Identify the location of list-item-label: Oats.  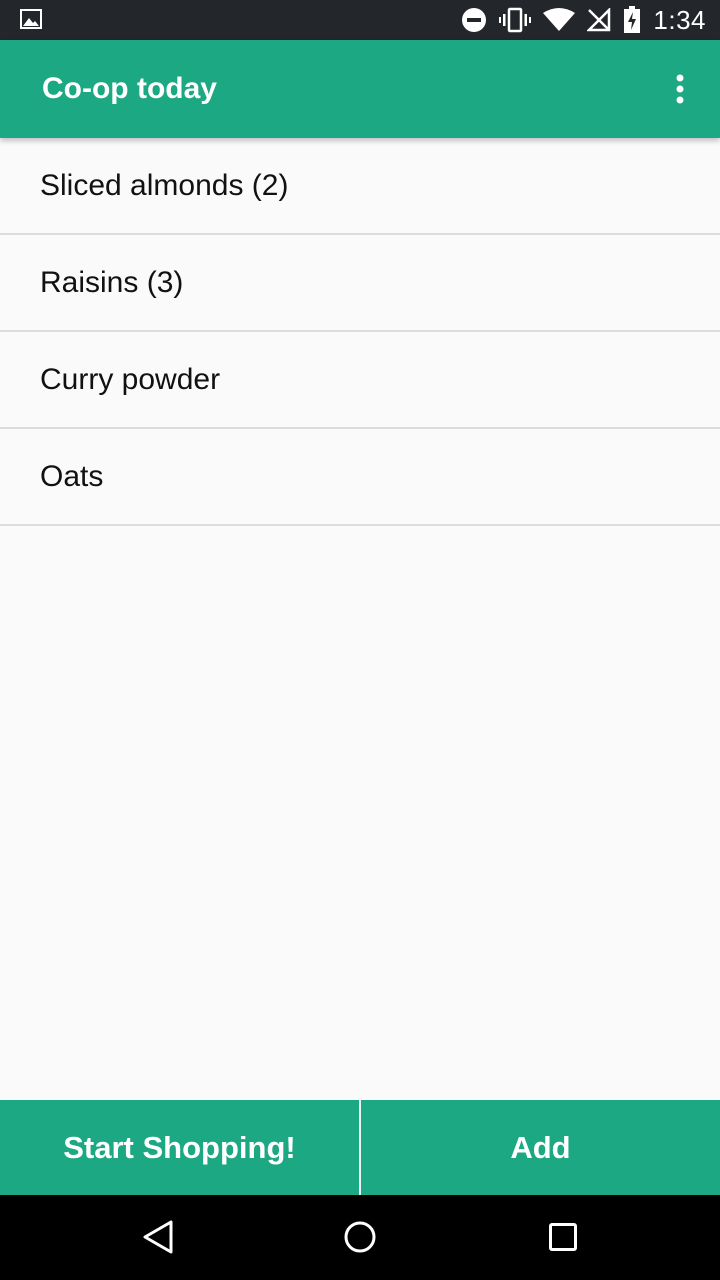
(72, 476).